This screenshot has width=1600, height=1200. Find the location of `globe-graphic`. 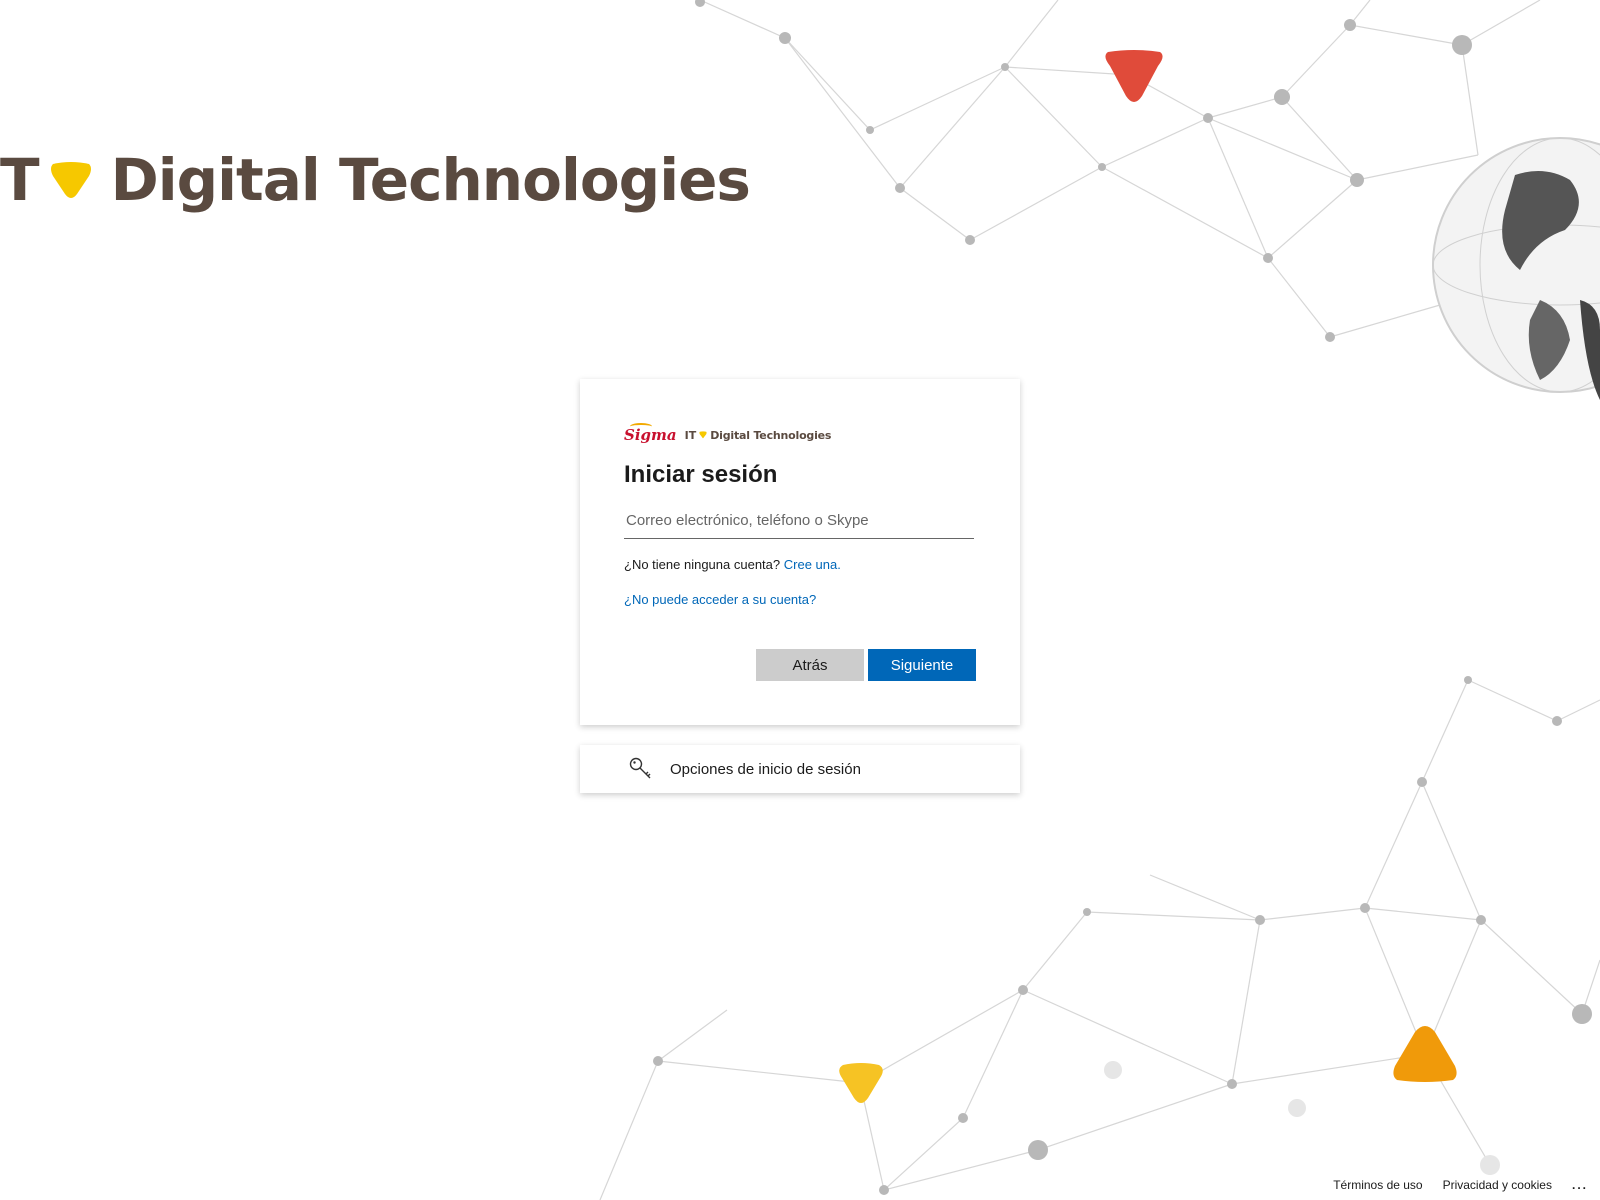

globe-graphic is located at coordinates (1516, 268).